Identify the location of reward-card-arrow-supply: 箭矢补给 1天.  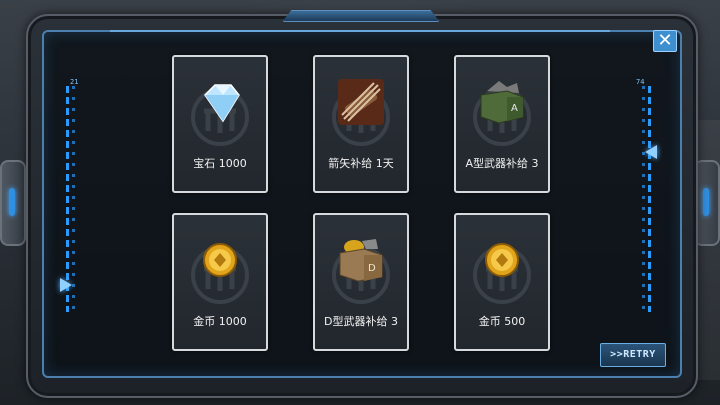
(361, 124).